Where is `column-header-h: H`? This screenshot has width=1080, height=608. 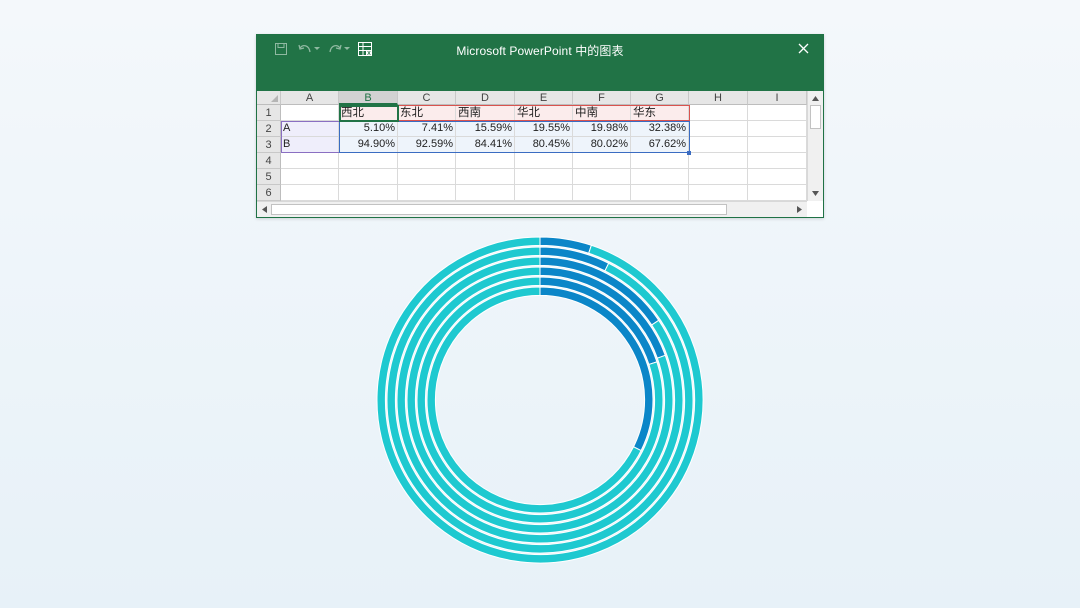 column-header-h: H is located at coordinates (718, 98).